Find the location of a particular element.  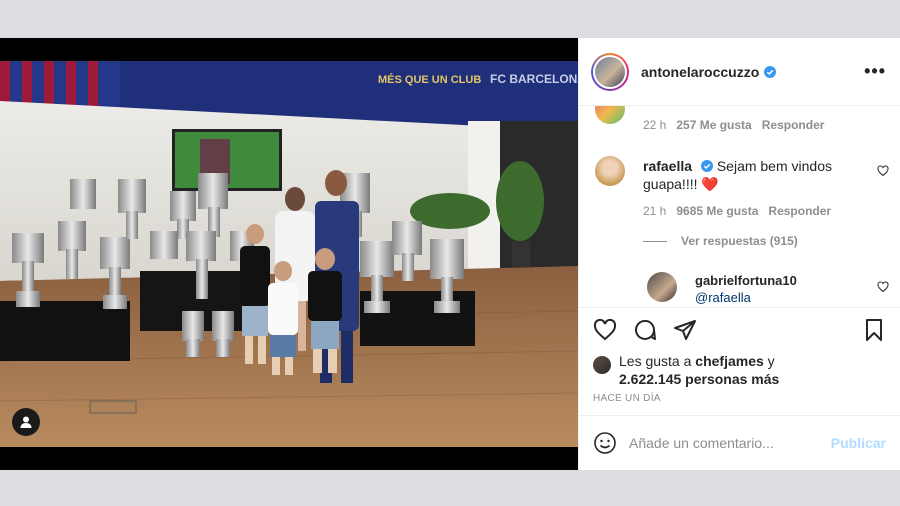

post-header: antonelaroccuzzo ••• is located at coordinates (739, 72).